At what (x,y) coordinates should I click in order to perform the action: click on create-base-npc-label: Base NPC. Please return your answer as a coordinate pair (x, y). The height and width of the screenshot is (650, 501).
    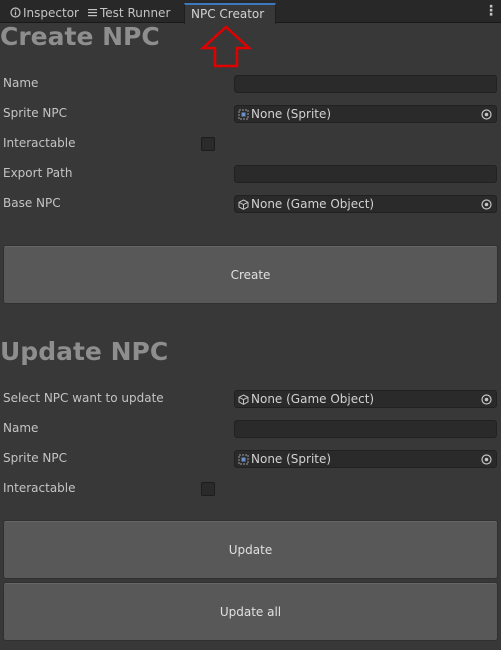
    Looking at the image, I should click on (32, 203).